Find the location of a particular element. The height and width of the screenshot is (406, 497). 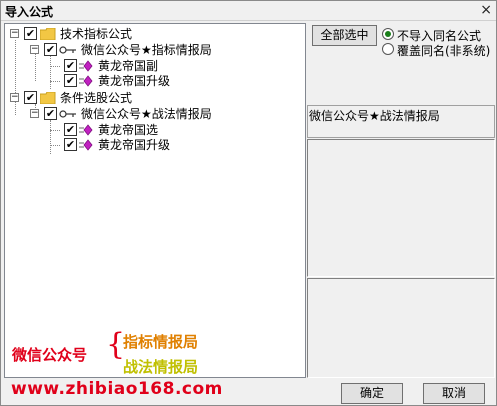

watermark-line-2: 战法情报局 is located at coordinates (161, 367).